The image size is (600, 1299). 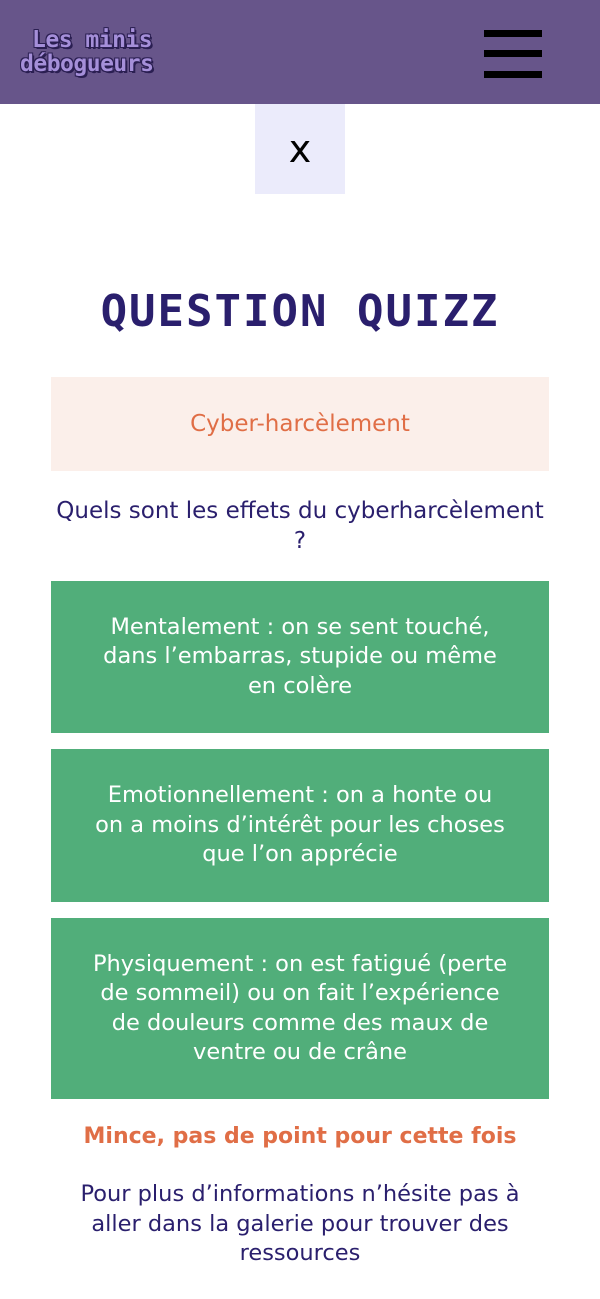 I want to click on app-logo: Les minis débogueurs, so click(x=100, y=52).